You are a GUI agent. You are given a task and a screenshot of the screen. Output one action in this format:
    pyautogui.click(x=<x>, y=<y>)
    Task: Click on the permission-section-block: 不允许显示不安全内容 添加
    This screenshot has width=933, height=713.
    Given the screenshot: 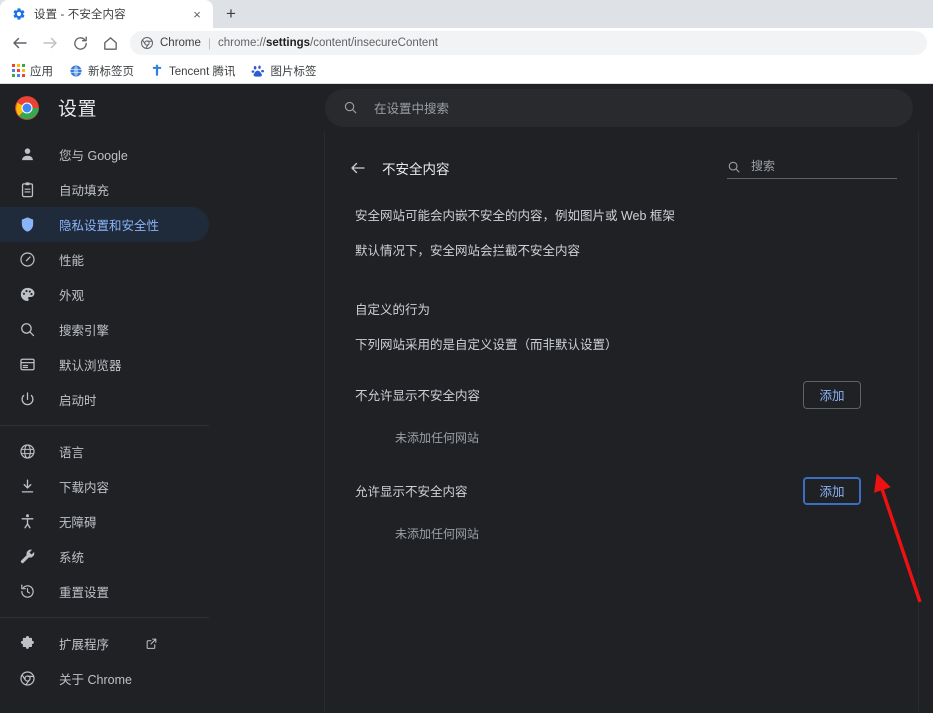 What is the action you would take?
    pyautogui.click(x=620, y=394)
    